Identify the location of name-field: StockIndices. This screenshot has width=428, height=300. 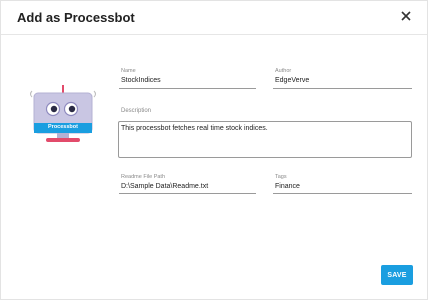
(141, 80).